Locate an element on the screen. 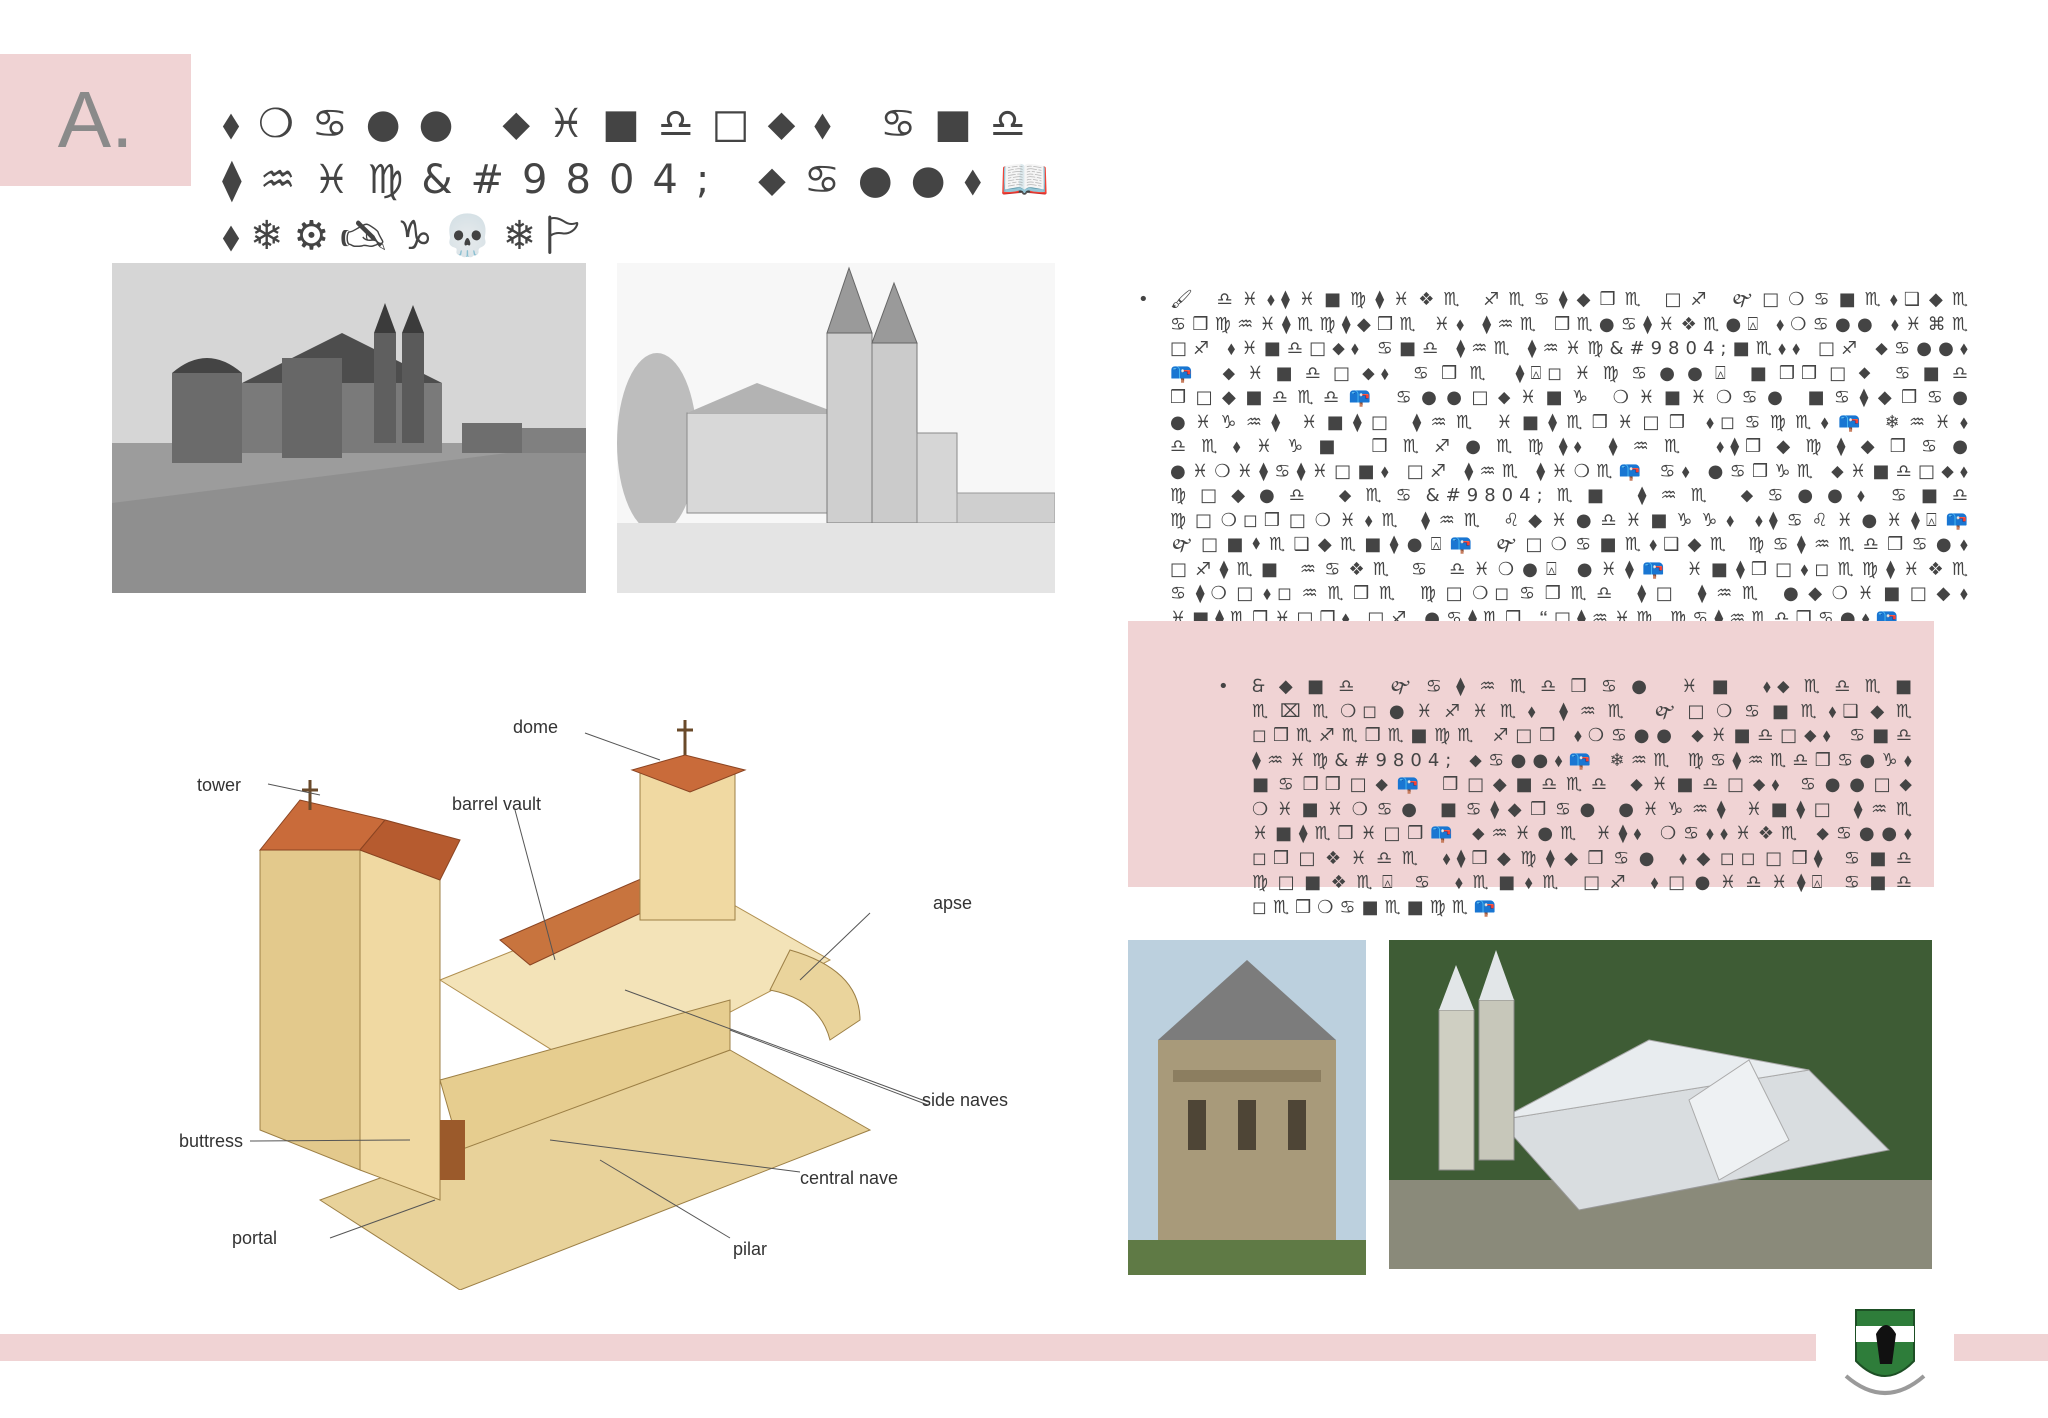 This screenshot has height=1418, width=2048. label-tower: tower is located at coordinates (219, 785).